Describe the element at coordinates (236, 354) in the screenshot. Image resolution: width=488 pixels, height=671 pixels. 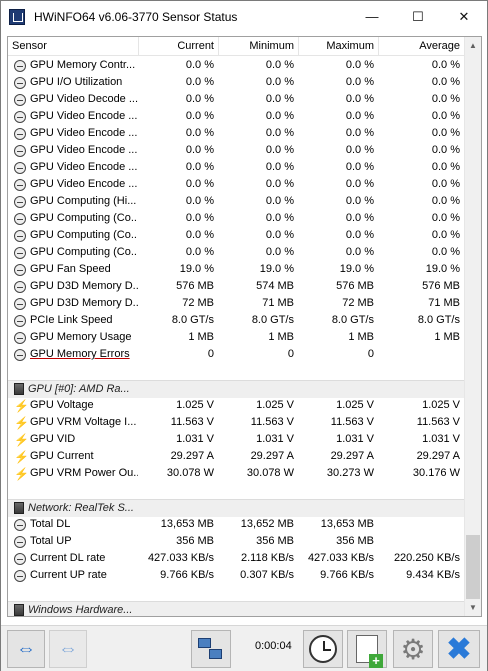
I see `sensor-row: GPU Memory Errors 0 0 0` at that location.